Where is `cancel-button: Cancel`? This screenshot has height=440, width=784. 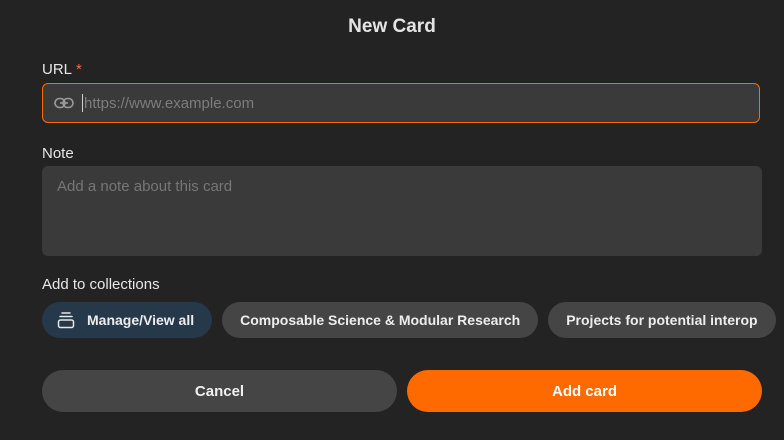
cancel-button: Cancel is located at coordinates (219, 391).